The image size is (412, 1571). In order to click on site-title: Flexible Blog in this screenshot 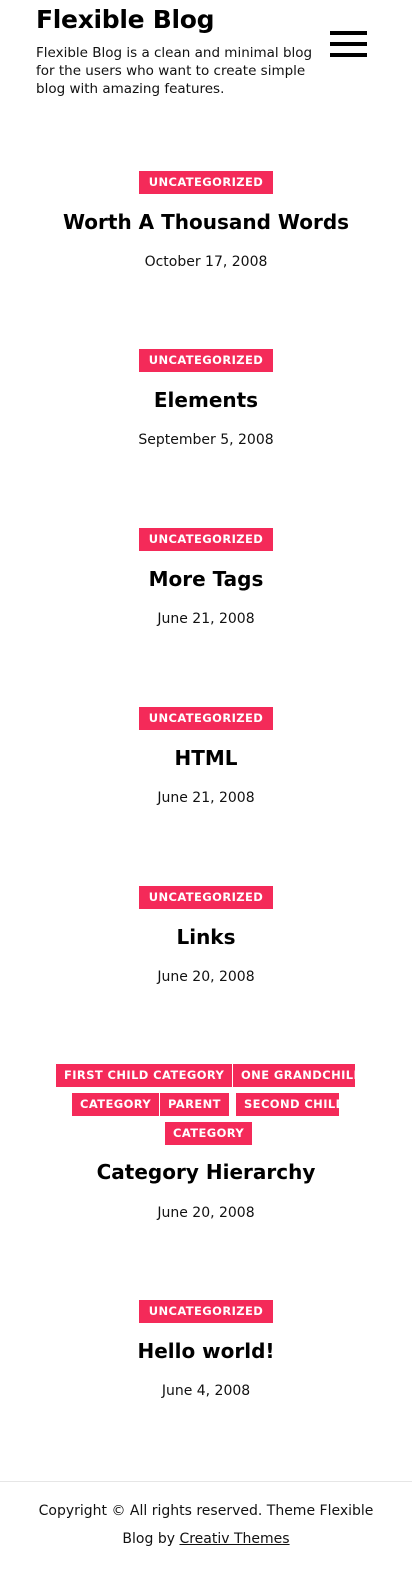, I will do `click(125, 19)`.